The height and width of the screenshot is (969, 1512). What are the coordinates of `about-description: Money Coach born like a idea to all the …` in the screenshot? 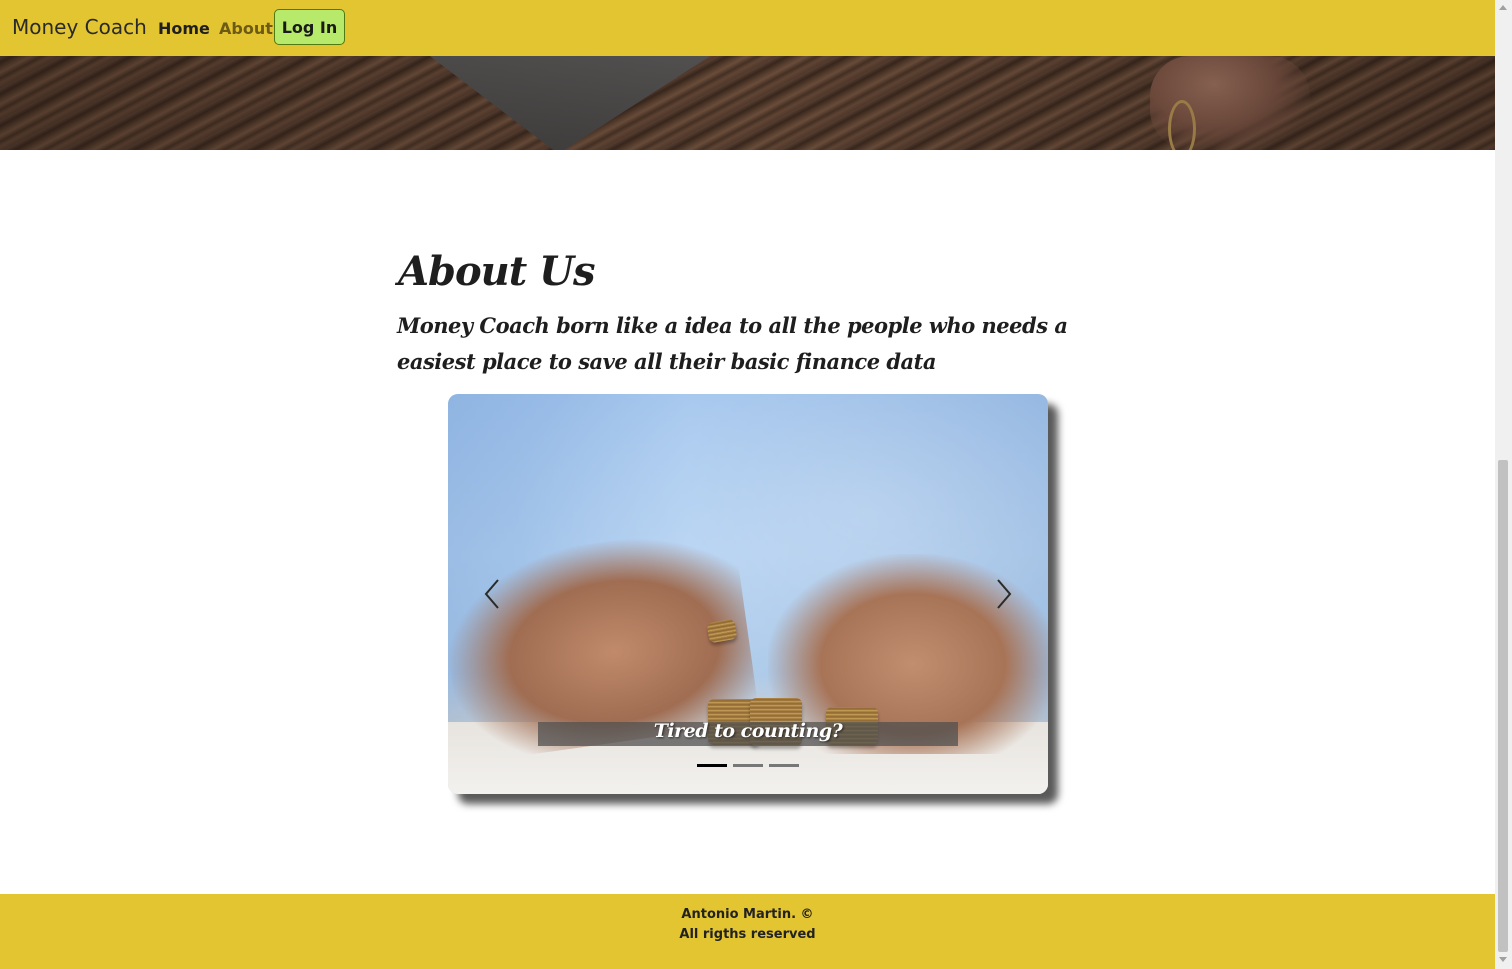 It's located at (732, 343).